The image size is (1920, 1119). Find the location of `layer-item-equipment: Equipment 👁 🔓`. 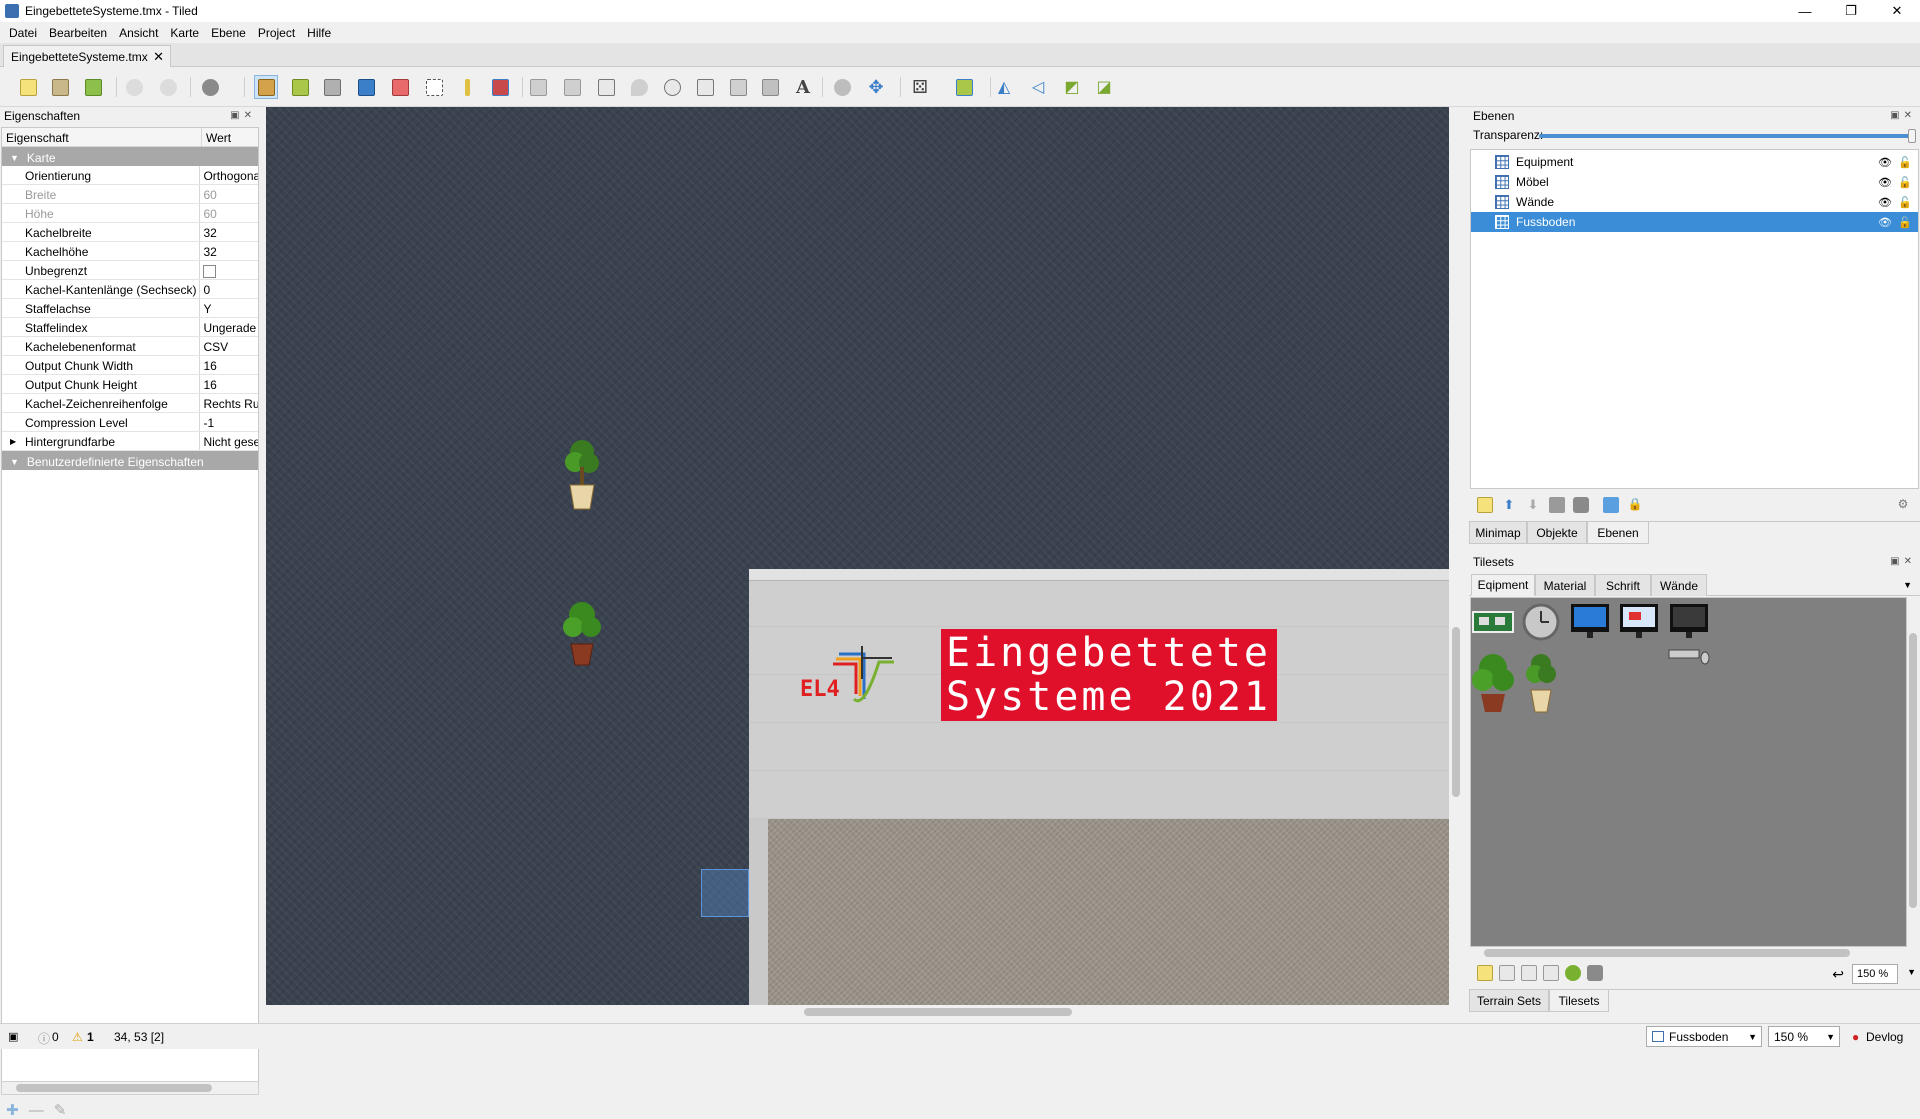

layer-item-equipment: Equipment 👁 🔓 is located at coordinates (1694, 162).